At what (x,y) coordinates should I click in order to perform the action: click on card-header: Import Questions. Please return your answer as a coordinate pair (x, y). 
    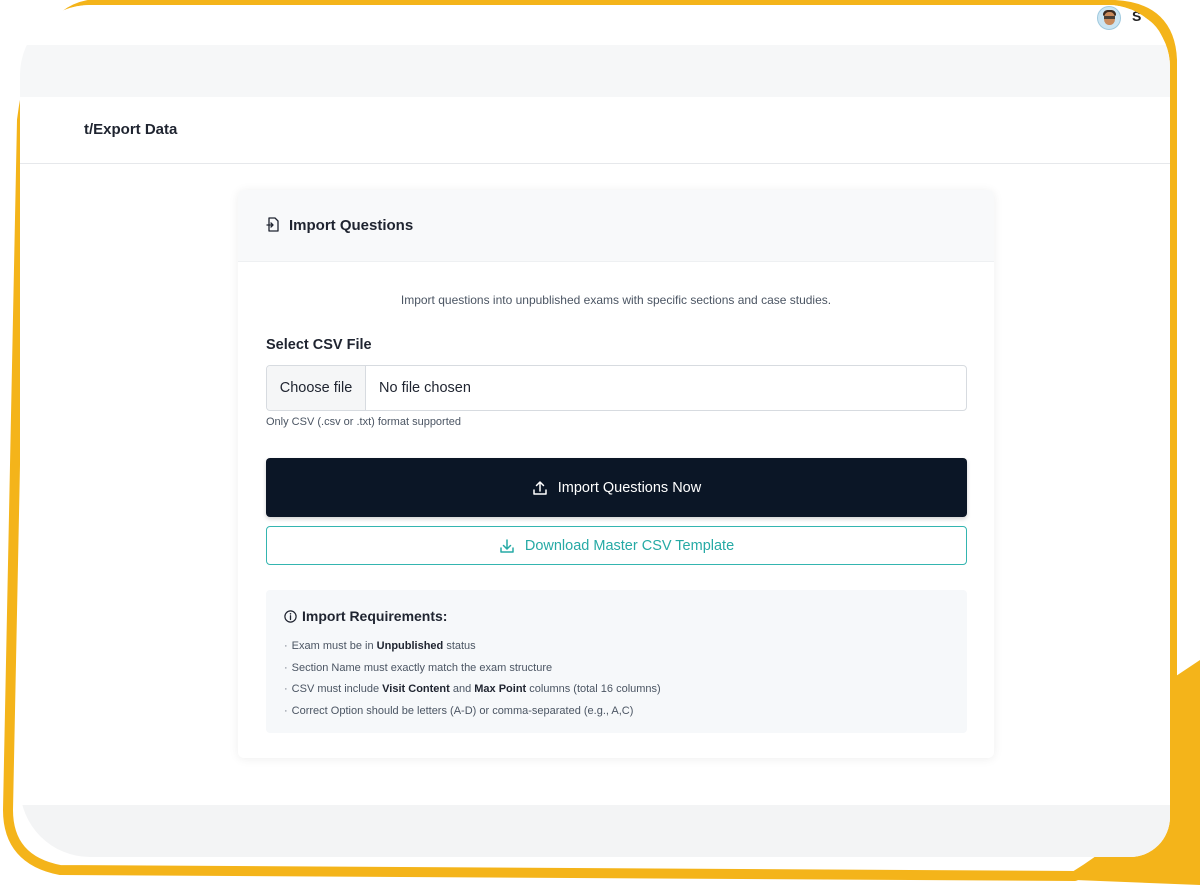
    Looking at the image, I should click on (616, 226).